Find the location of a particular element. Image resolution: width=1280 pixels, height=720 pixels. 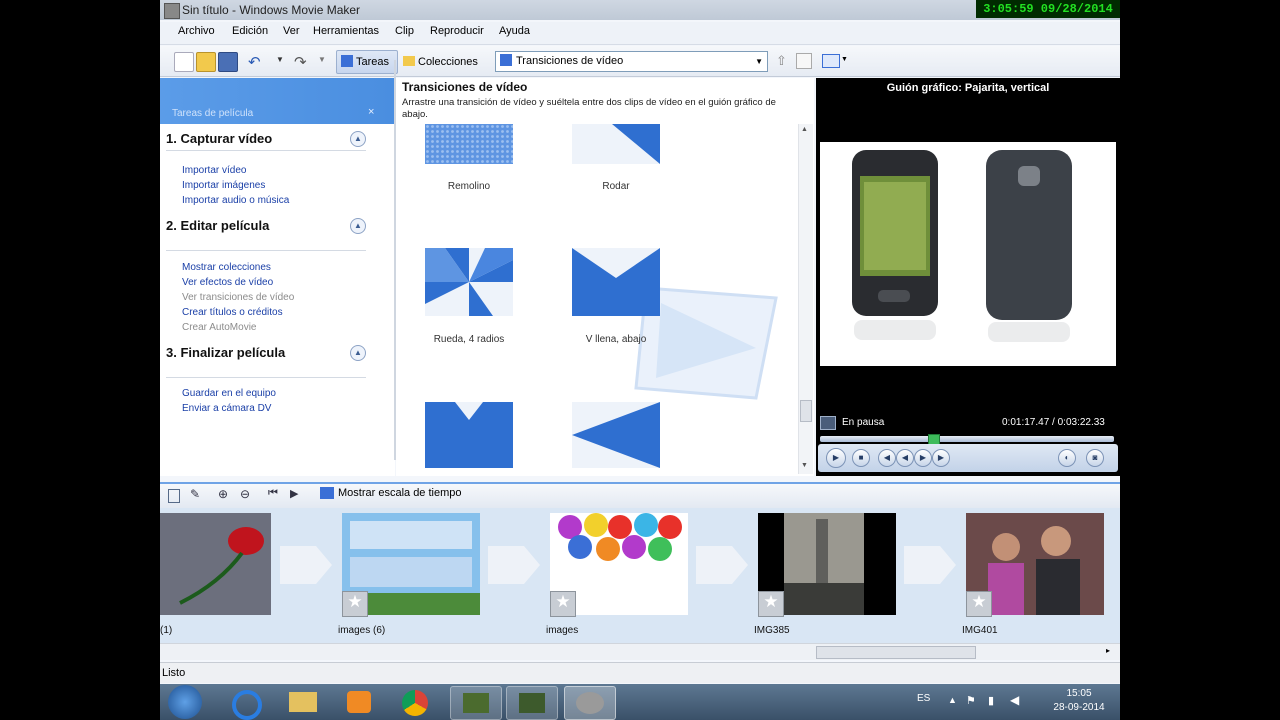

section-finish-title: 3. Finalizar película is located at coordinates (225, 352).